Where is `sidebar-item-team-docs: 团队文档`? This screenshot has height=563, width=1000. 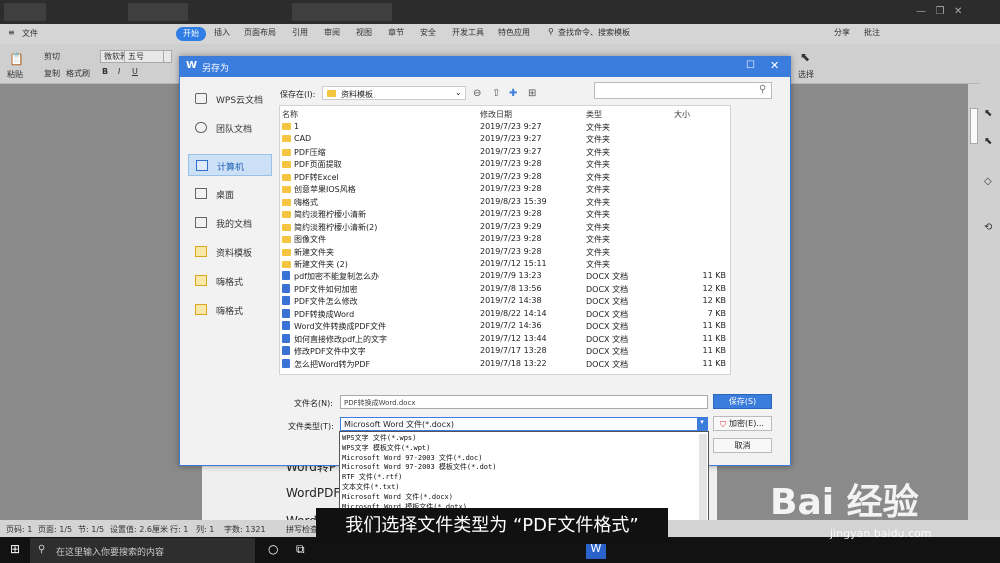
sidebar-item-team-docs: 团队文档 is located at coordinates (230, 128).